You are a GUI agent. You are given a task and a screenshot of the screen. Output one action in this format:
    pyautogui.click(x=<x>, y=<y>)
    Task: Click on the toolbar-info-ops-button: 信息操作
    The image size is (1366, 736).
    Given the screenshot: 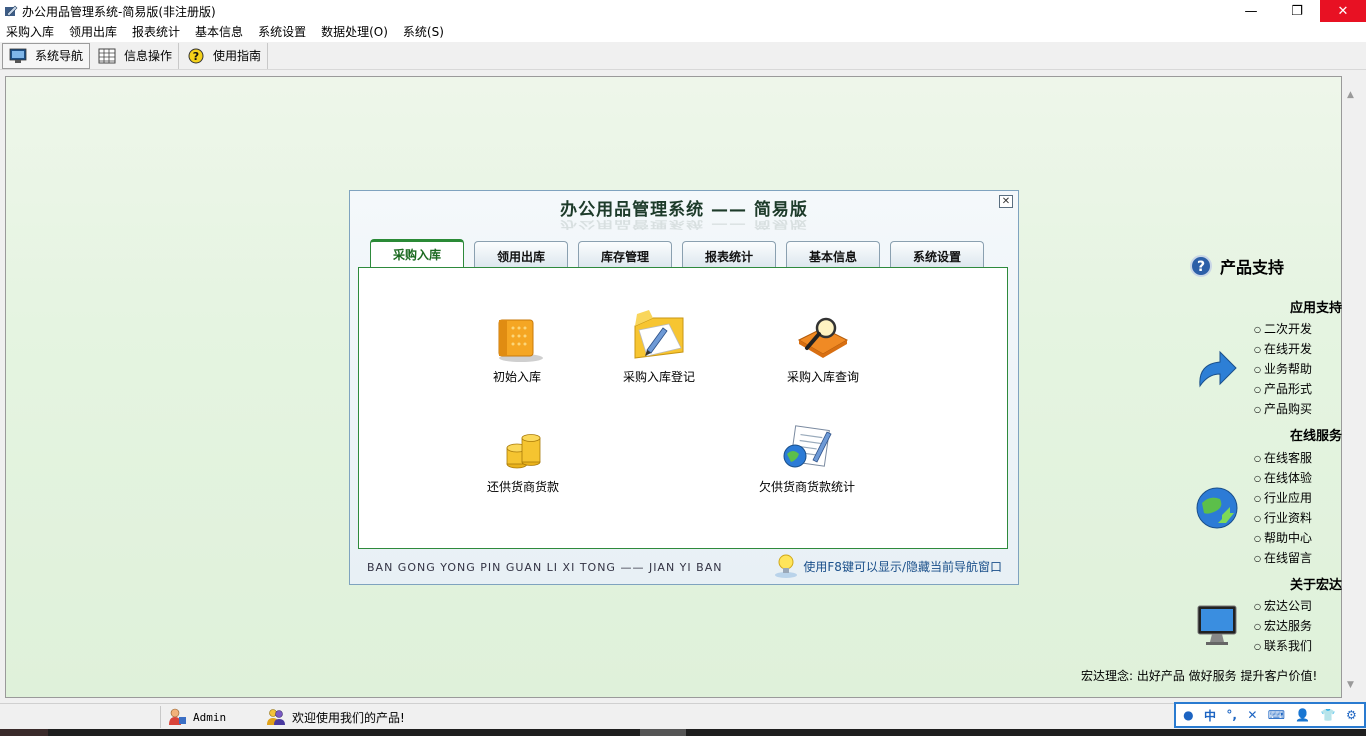 What is the action you would take?
    pyautogui.click(x=136, y=55)
    